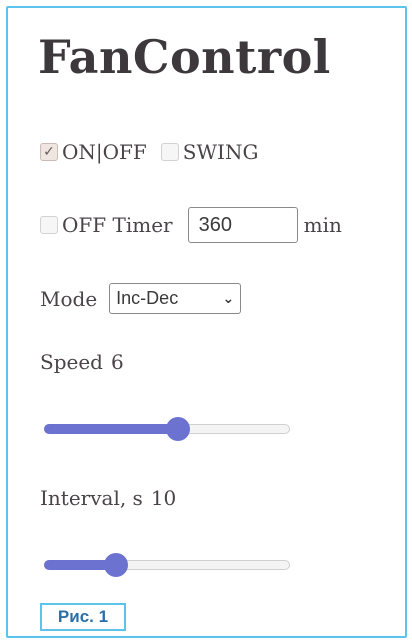  What do you see at coordinates (163, 498) in the screenshot?
I see `interval-value: 10` at bounding box center [163, 498].